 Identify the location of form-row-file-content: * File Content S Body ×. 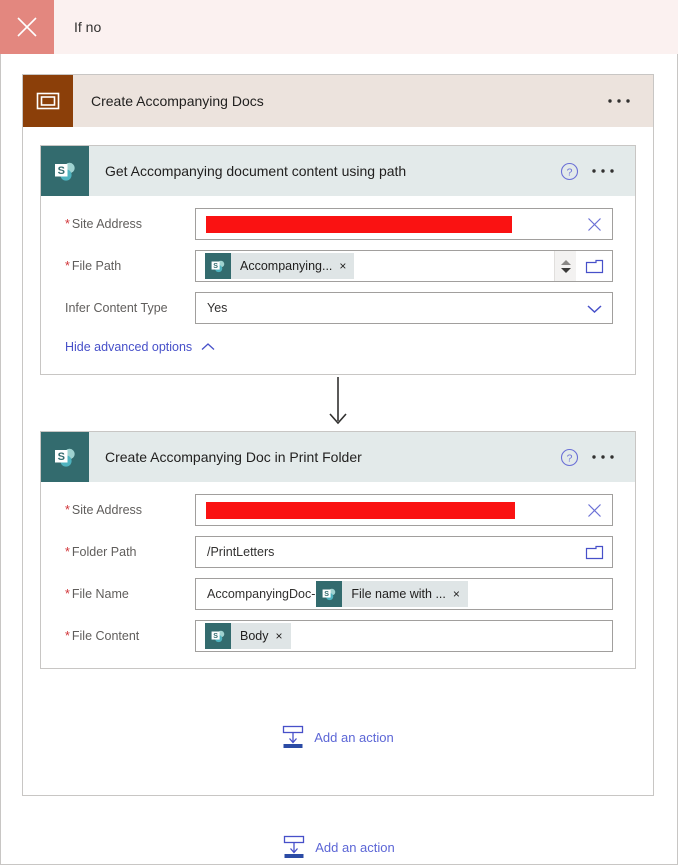
(334, 636).